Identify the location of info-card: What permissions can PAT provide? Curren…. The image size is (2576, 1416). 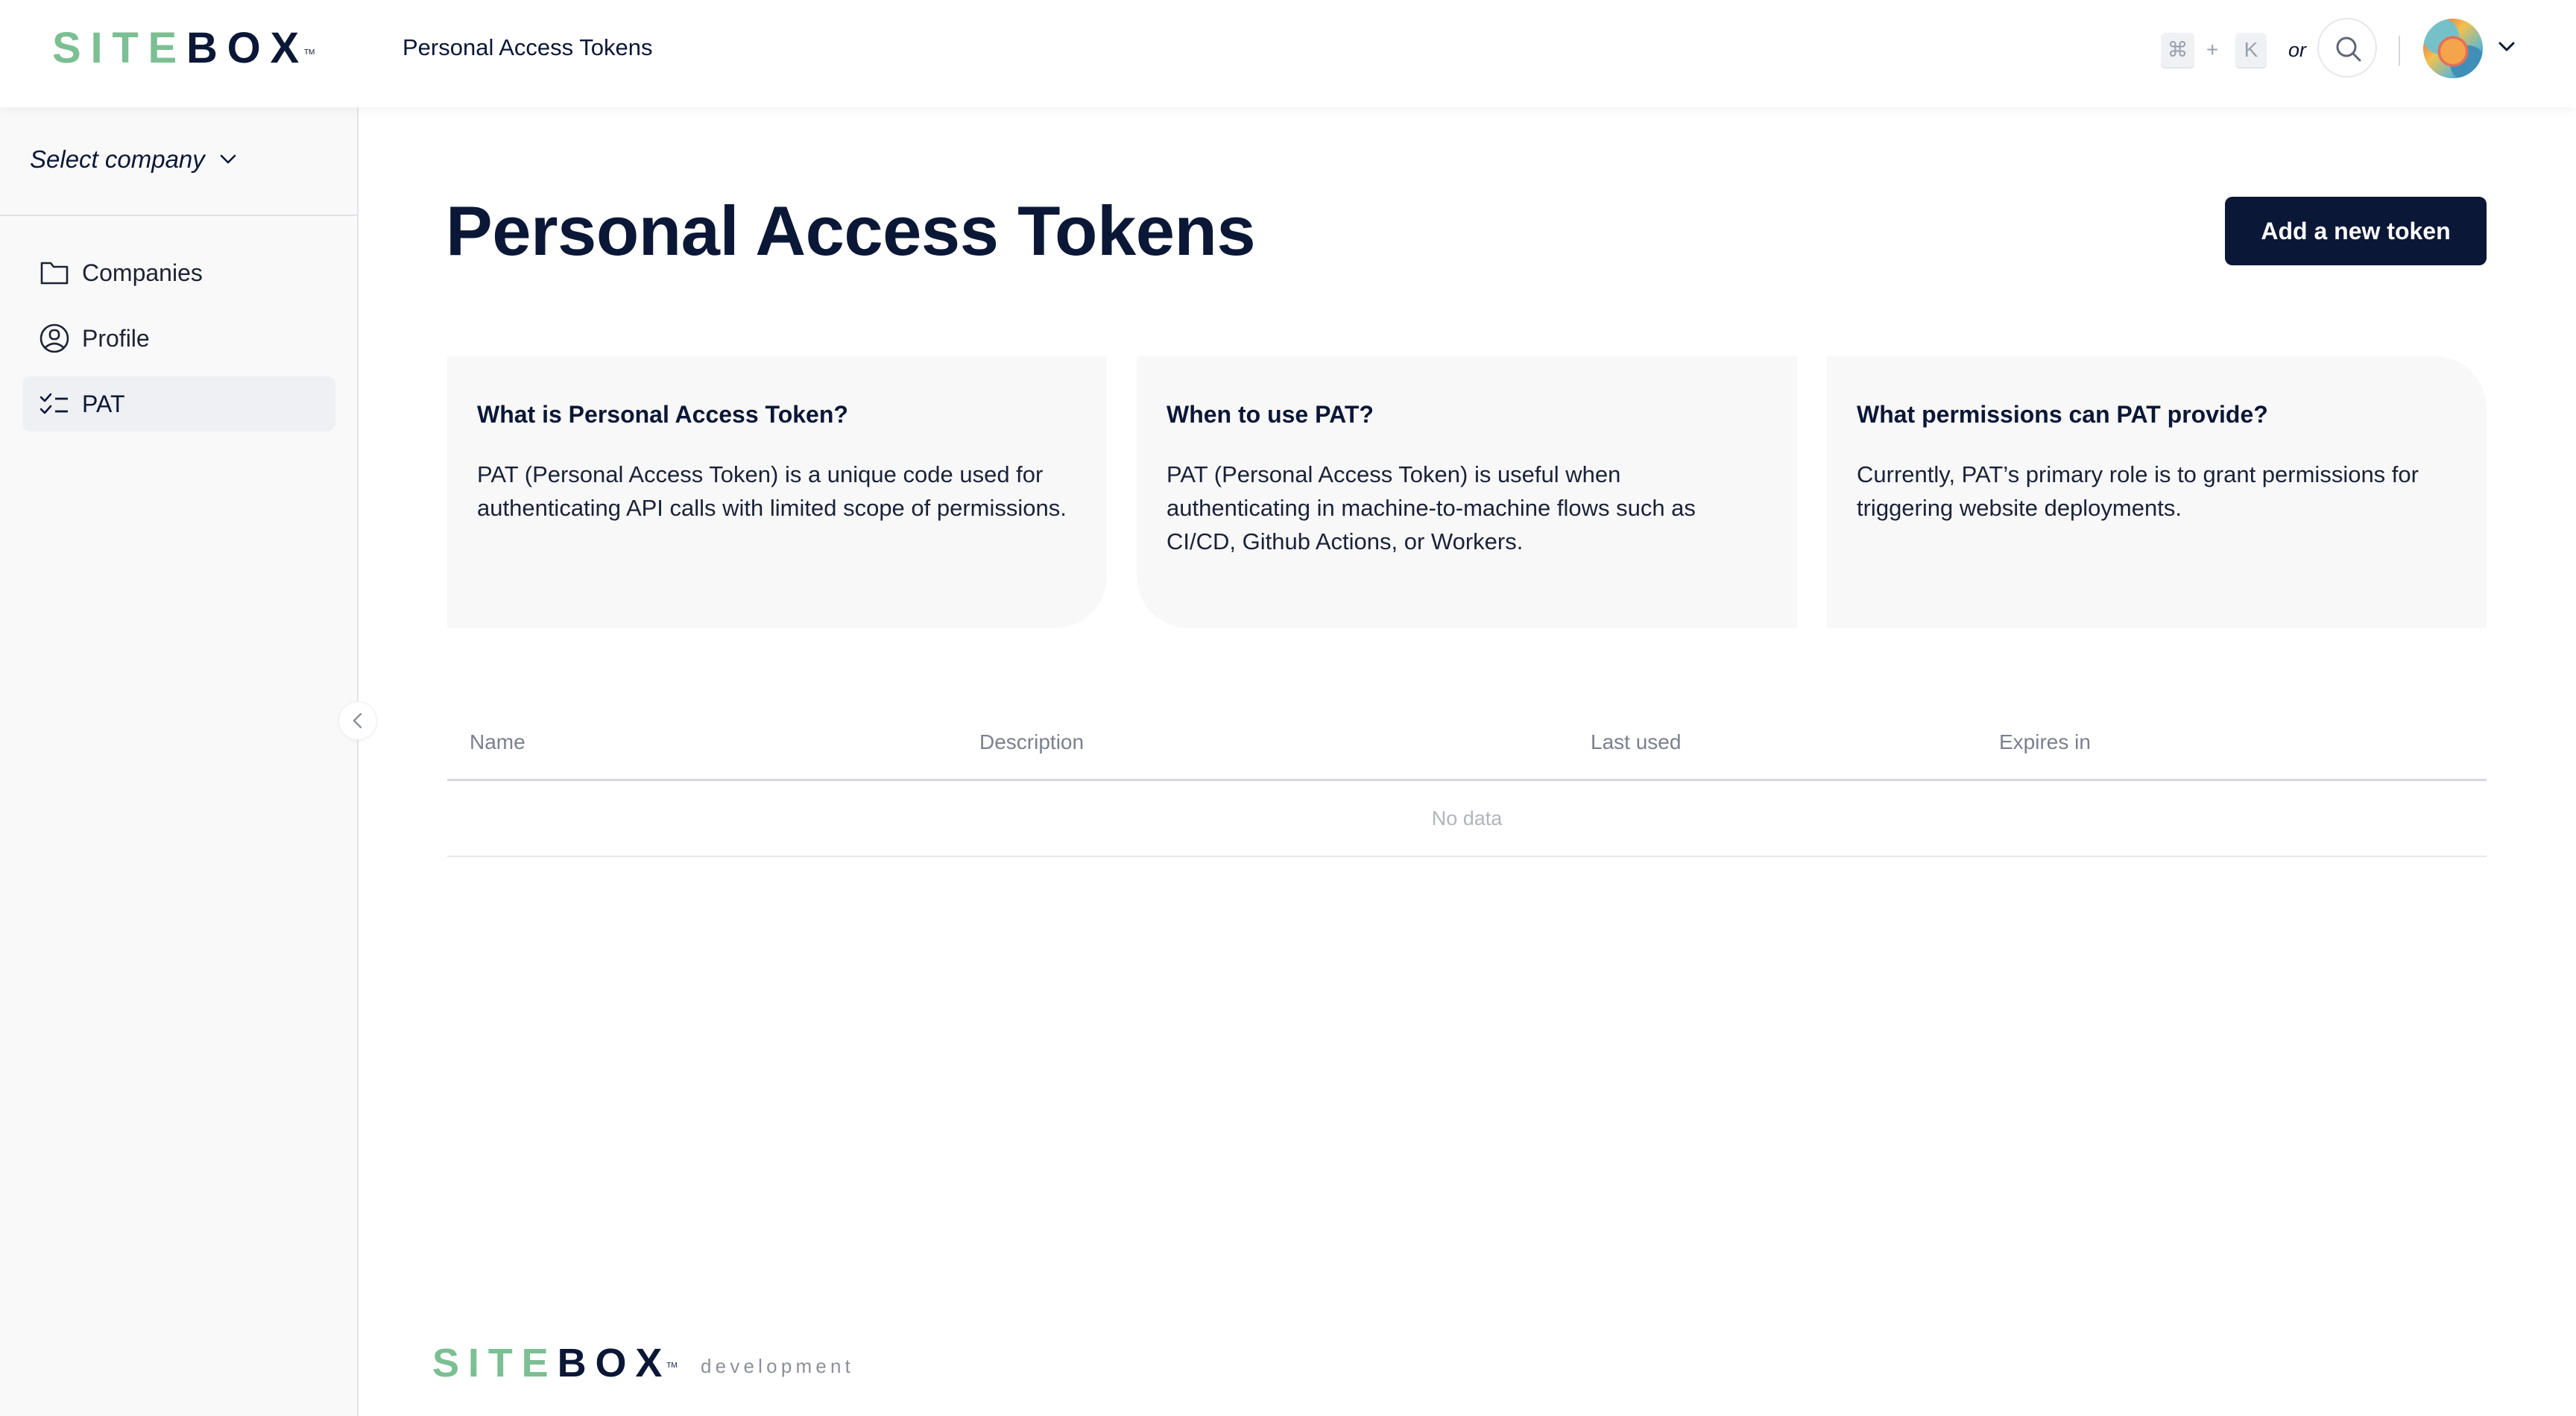
(2157, 492).